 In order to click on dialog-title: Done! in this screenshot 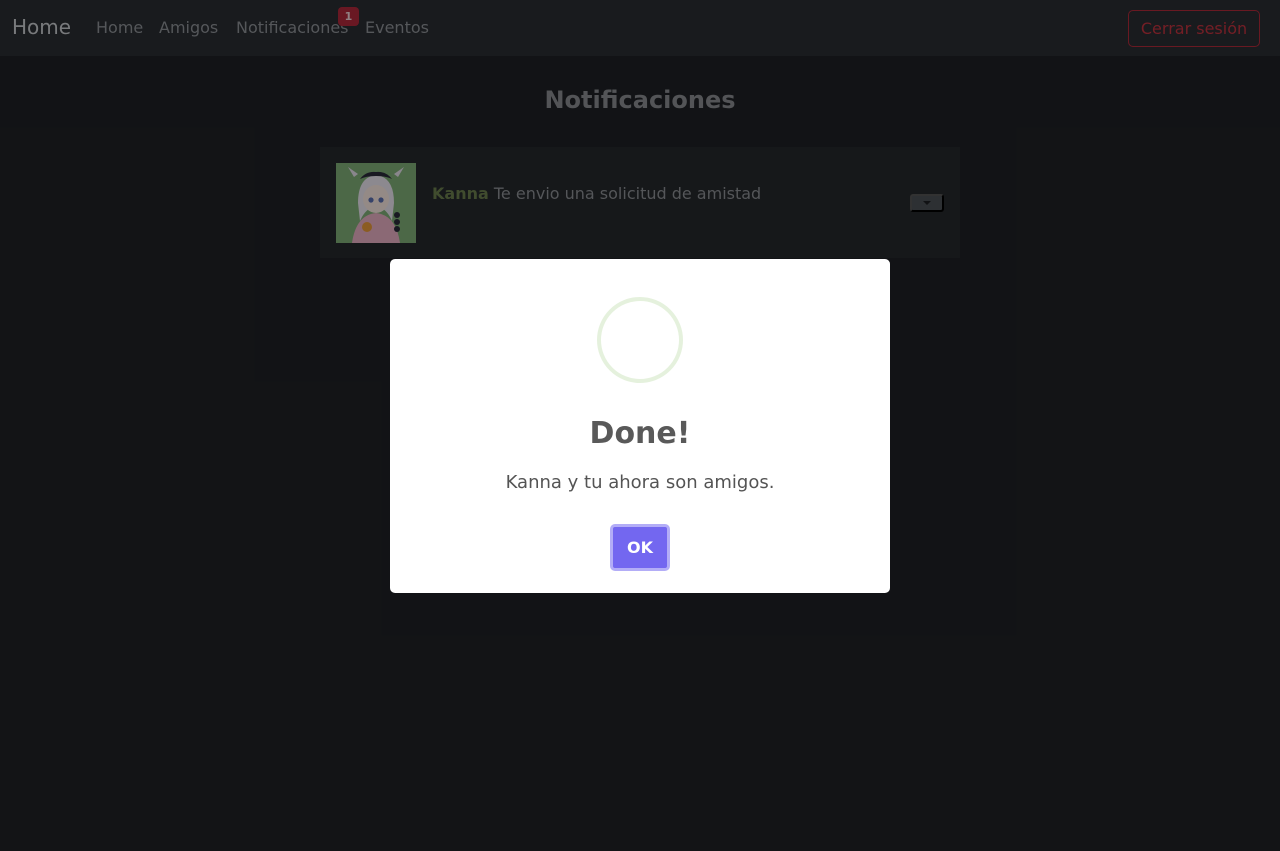, I will do `click(640, 433)`.